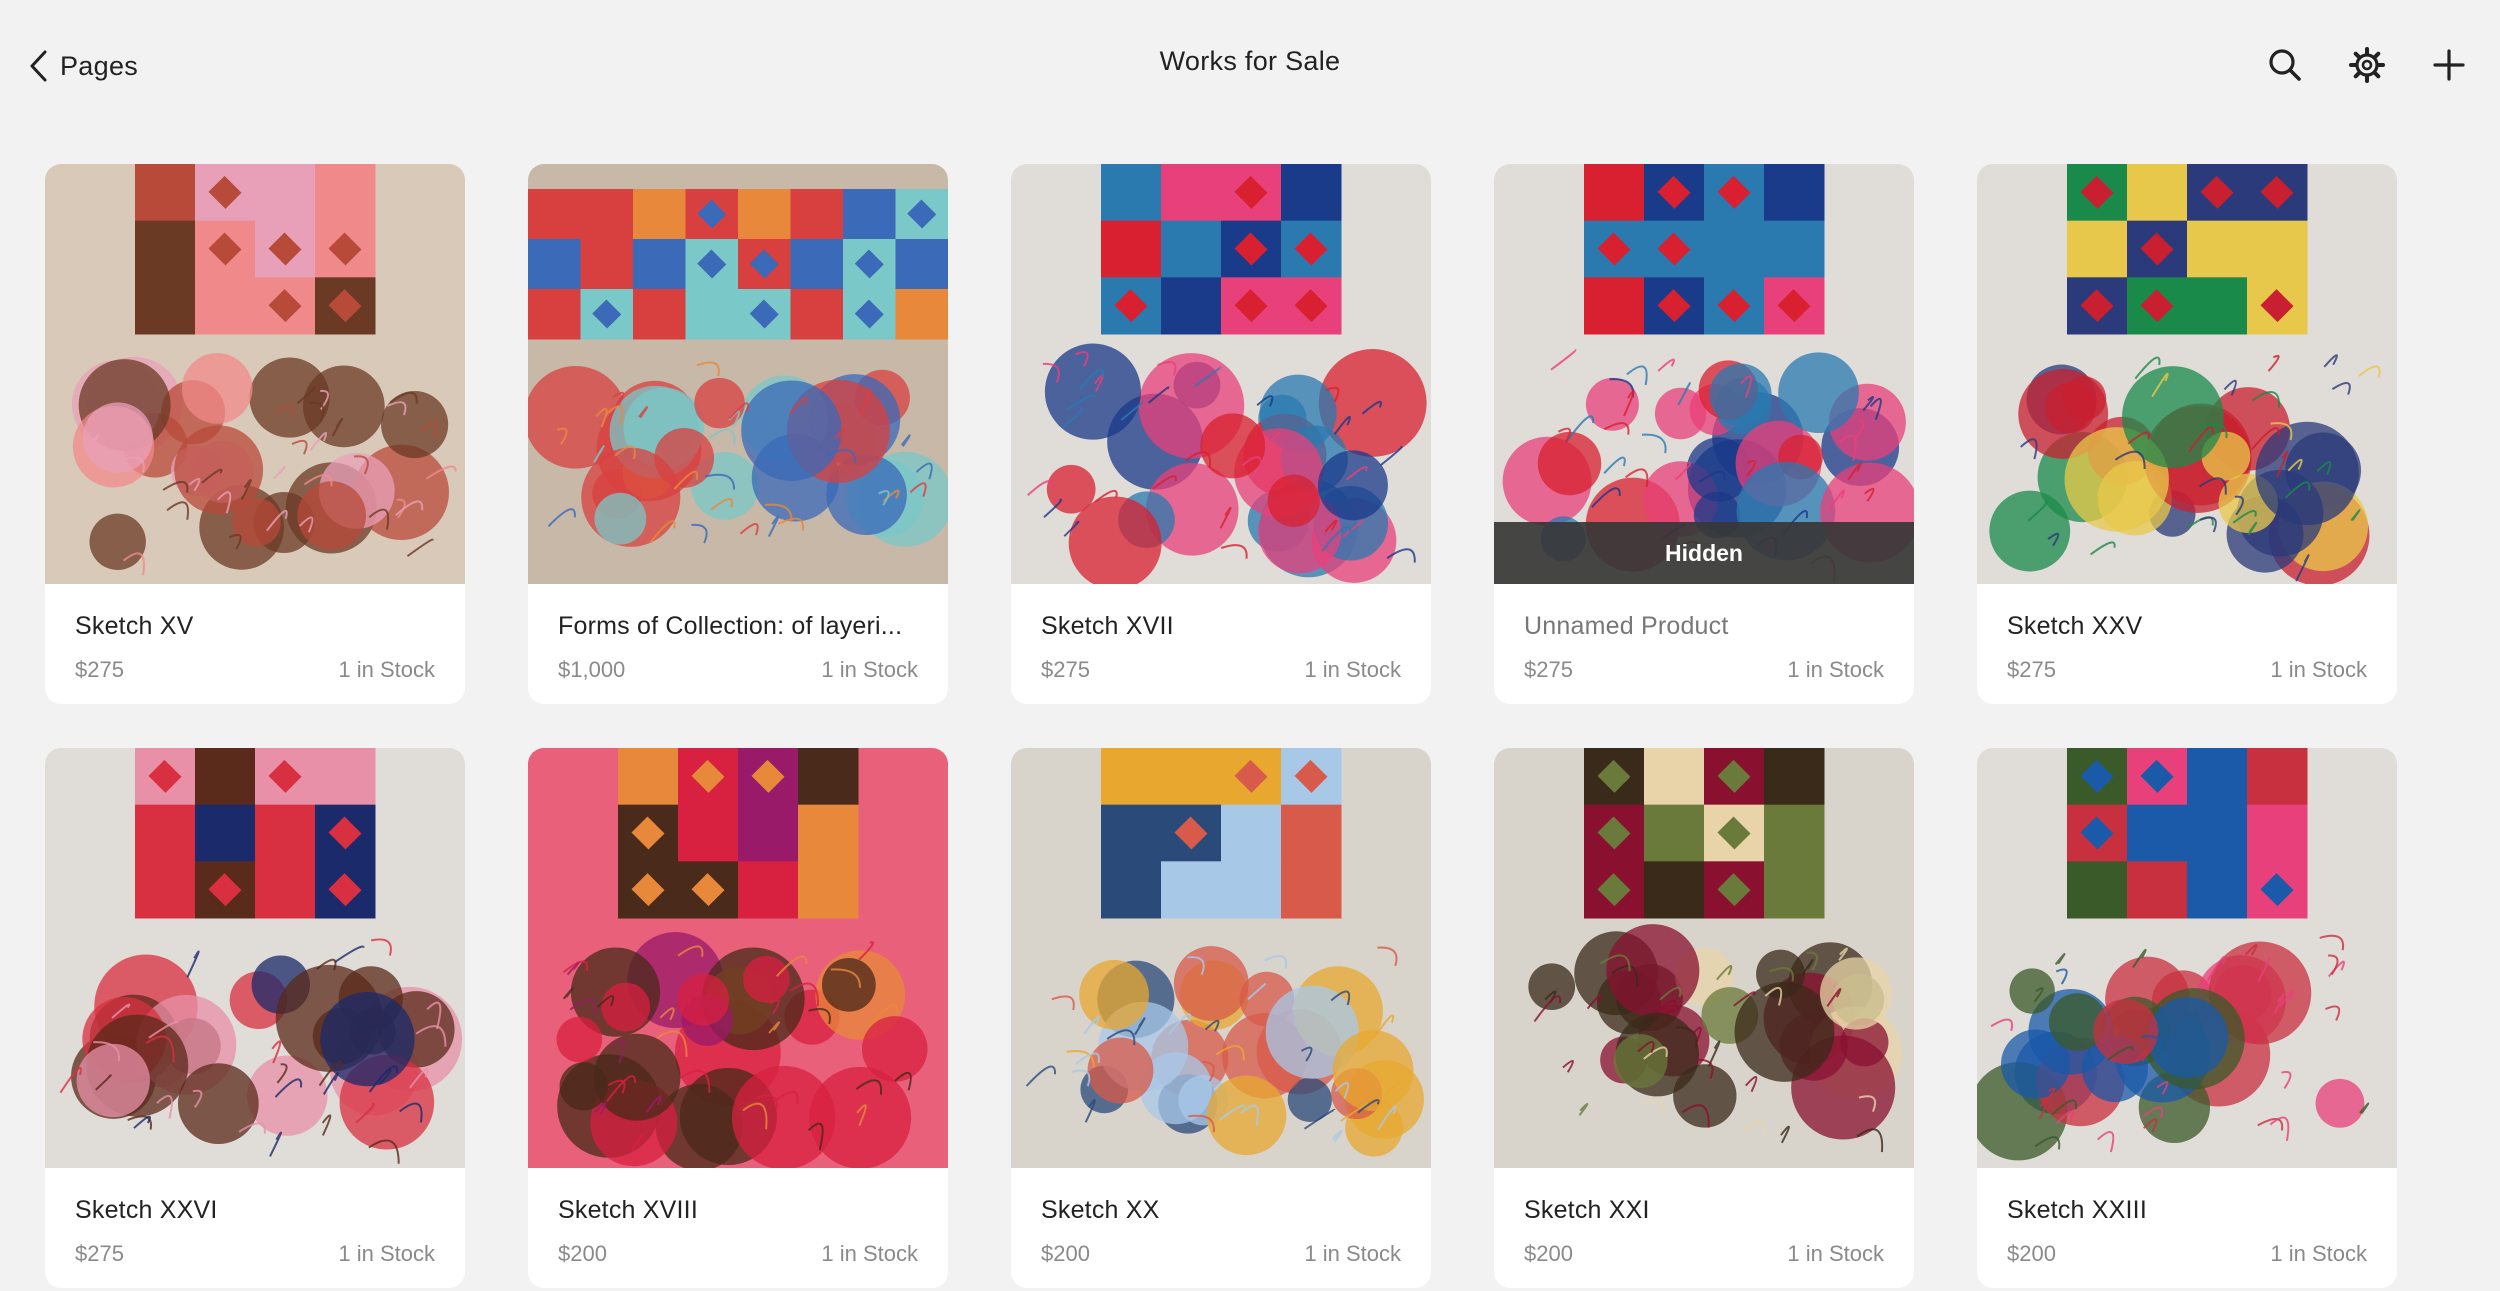  I want to click on gear-icon, so click(2367, 65).